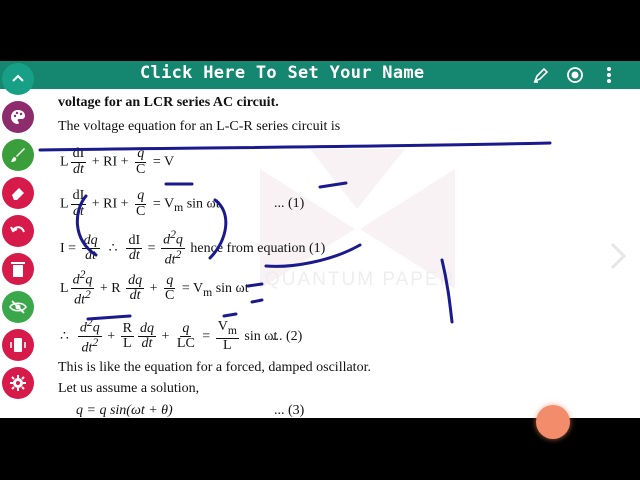  Describe the element at coordinates (96, 328) in the screenshot. I see `eq5-q: q` at that location.